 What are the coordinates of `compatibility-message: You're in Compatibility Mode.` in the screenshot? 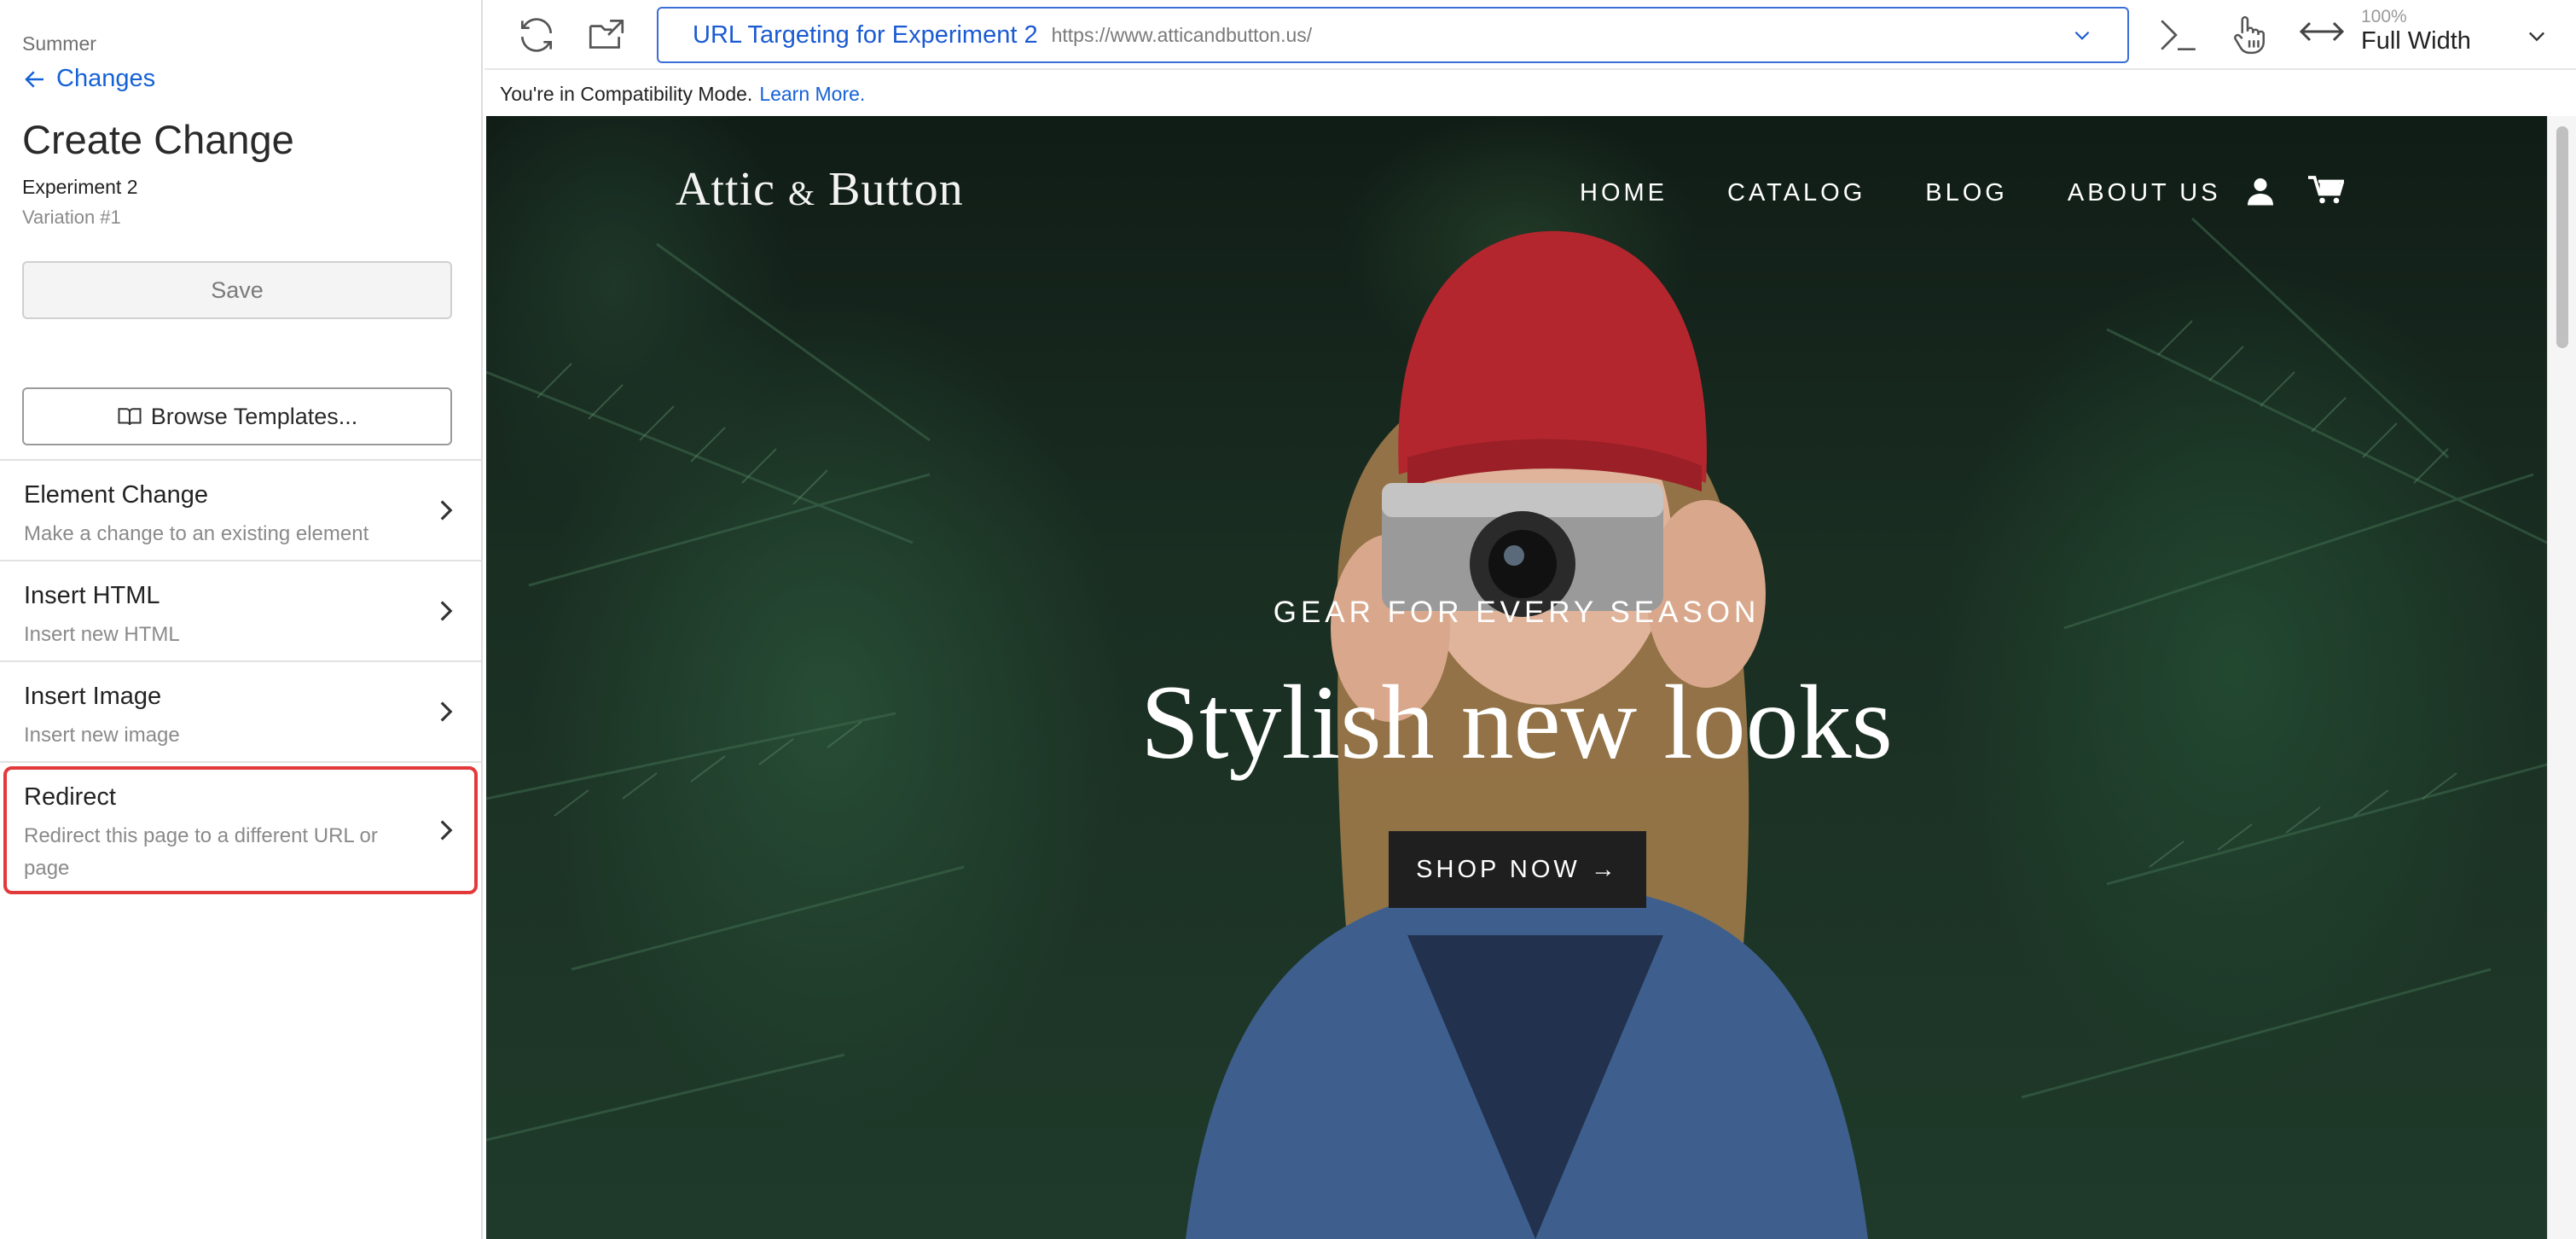 It's located at (626, 93).